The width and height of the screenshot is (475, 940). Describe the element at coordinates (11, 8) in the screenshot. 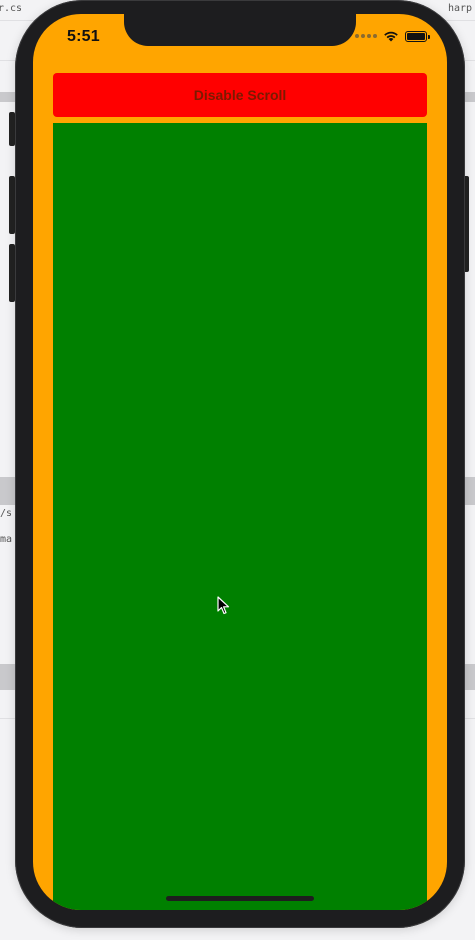

I see `background-tab-left: r.cs` at that location.